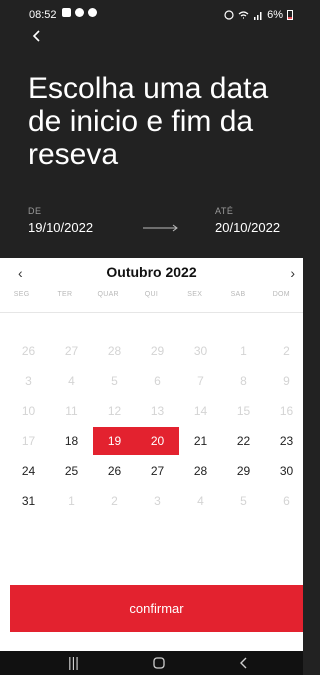 This screenshot has height=675, width=320. I want to click on battery-percent: 6%, so click(275, 15).